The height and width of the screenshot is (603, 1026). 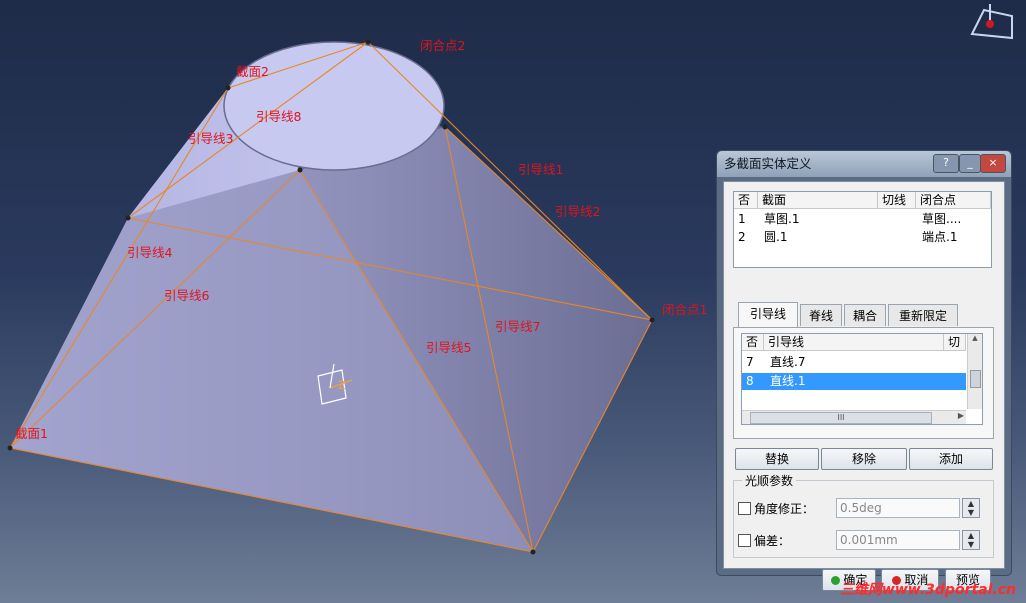 What do you see at coordinates (785, 362) in the screenshot?
I see `guides-row-7-name: 直线.7` at bounding box center [785, 362].